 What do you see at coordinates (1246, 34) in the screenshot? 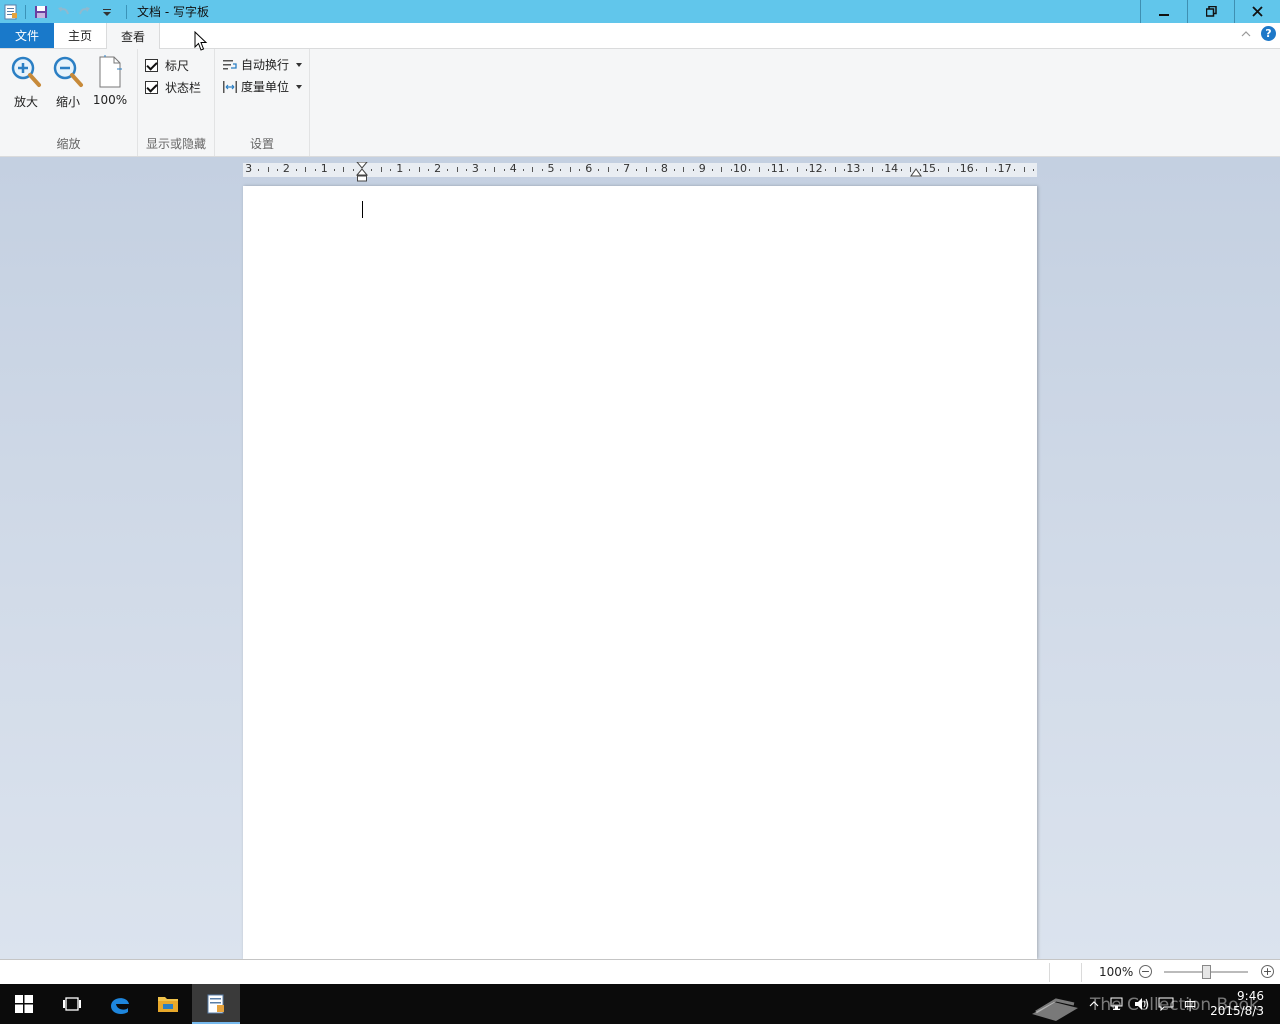
I see `collapse-ribbon-icon` at bounding box center [1246, 34].